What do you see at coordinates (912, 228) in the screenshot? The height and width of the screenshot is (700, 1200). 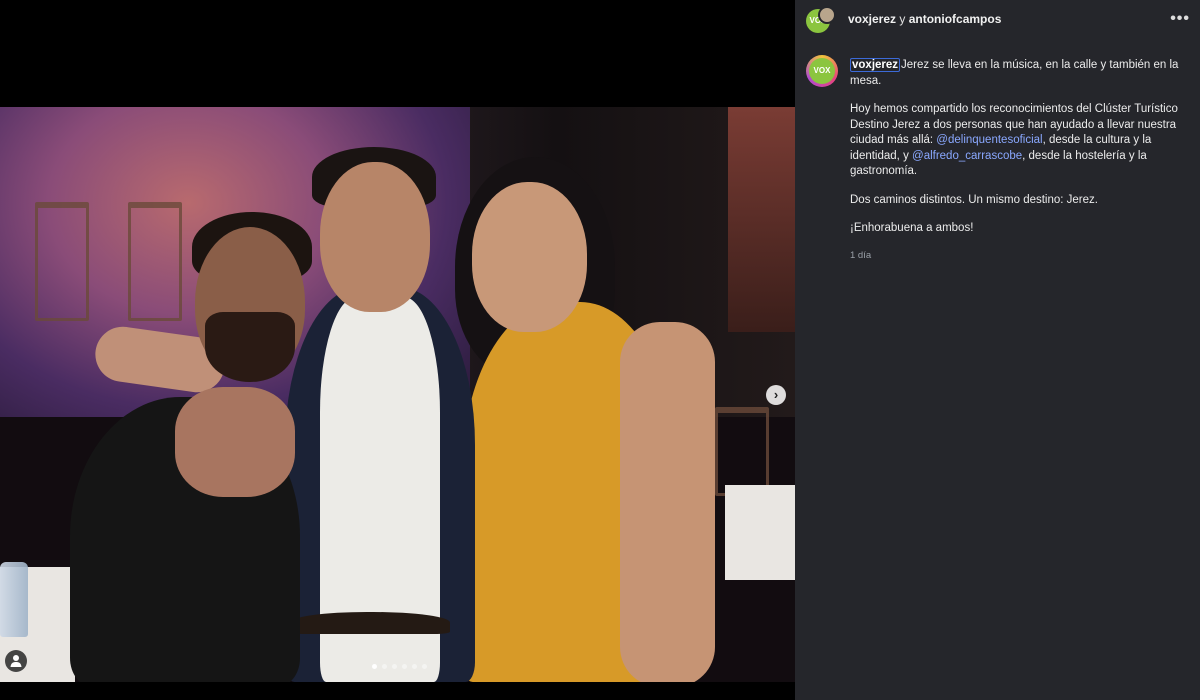 I see `caption-paragraph: ¡Enhorabuena a ambos!` at bounding box center [912, 228].